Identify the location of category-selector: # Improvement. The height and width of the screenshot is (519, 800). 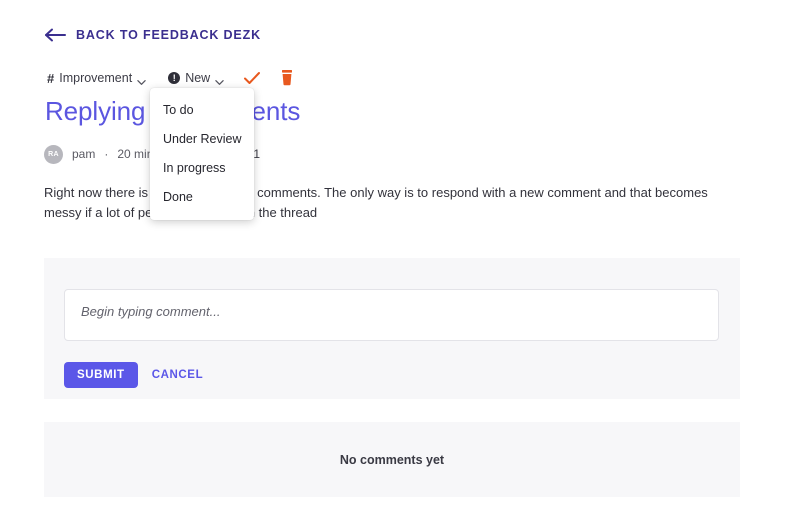
(96, 78).